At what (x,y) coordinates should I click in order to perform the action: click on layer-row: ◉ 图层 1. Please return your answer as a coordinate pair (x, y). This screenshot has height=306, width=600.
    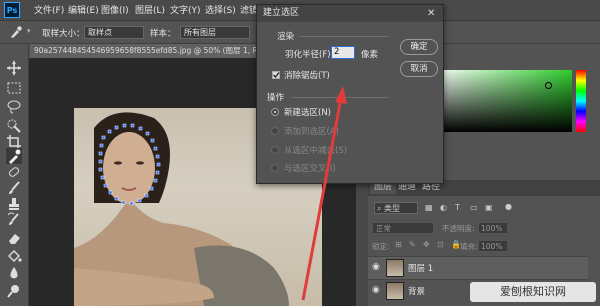
    Looking at the image, I should click on (478, 267).